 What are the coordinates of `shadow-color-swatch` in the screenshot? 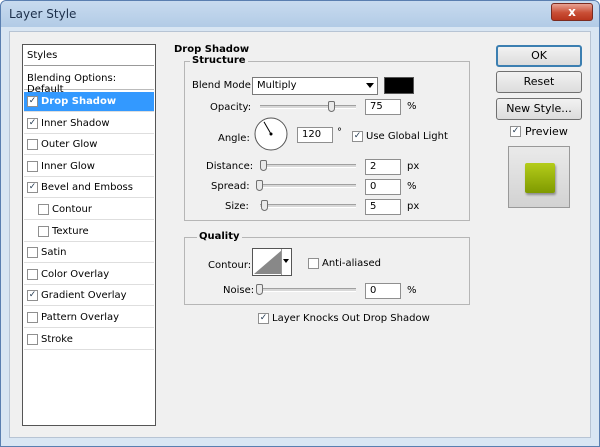 It's located at (399, 85).